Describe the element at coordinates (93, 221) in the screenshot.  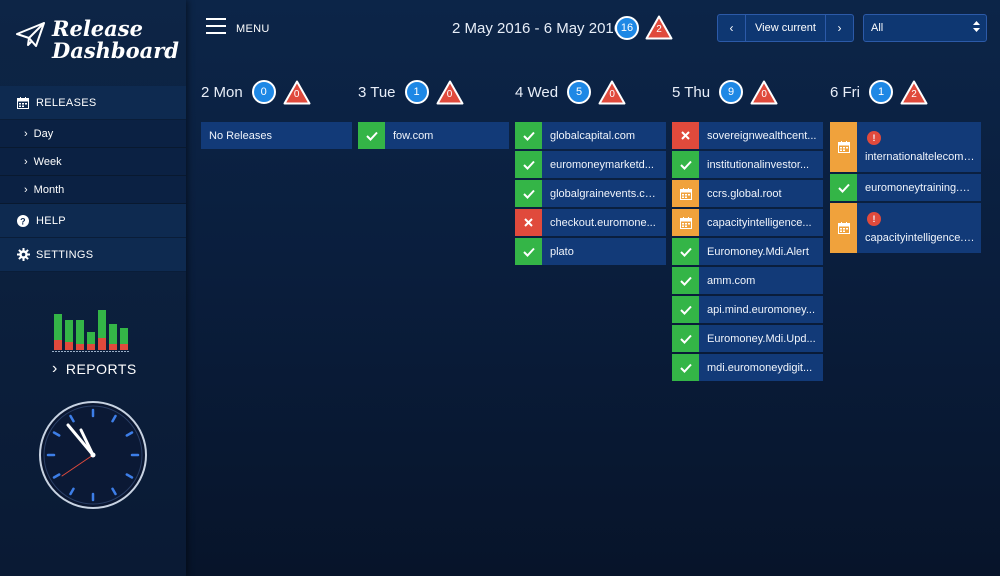
I see `sidebar-item-help: ? HELP` at that location.